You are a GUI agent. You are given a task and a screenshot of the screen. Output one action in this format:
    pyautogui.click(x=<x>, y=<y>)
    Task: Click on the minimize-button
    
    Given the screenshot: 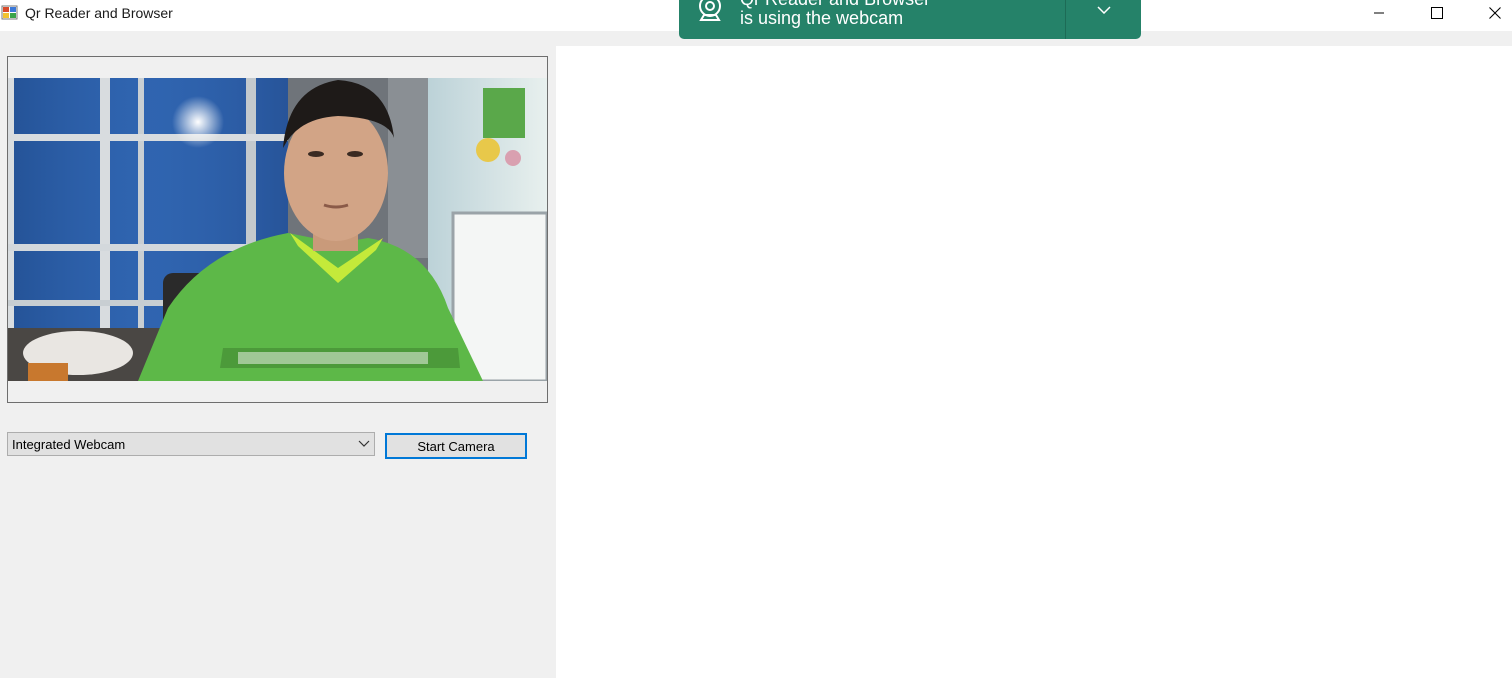 What is the action you would take?
    pyautogui.click(x=1379, y=12)
    